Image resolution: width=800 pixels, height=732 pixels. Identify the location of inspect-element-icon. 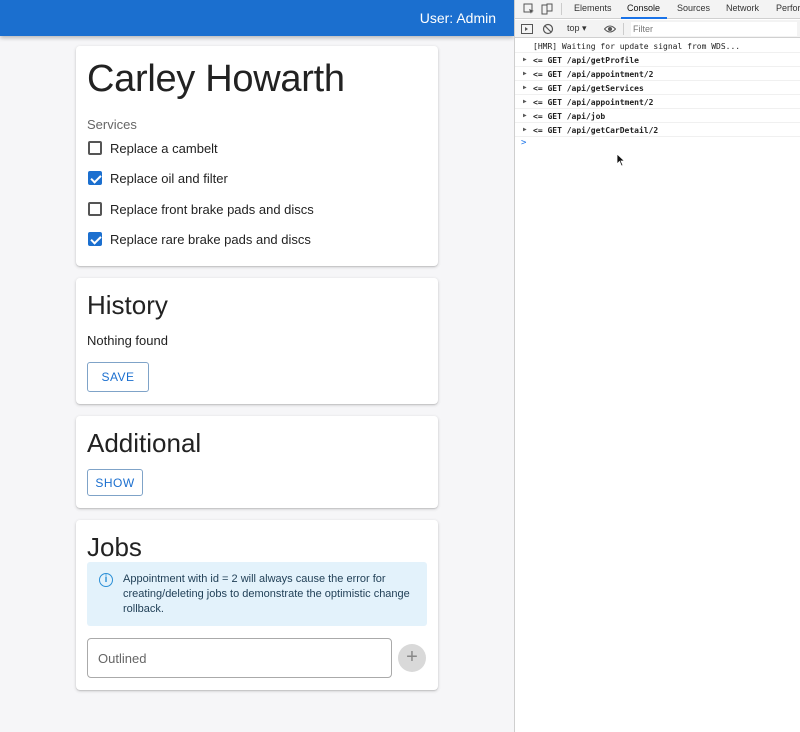
(529, 9).